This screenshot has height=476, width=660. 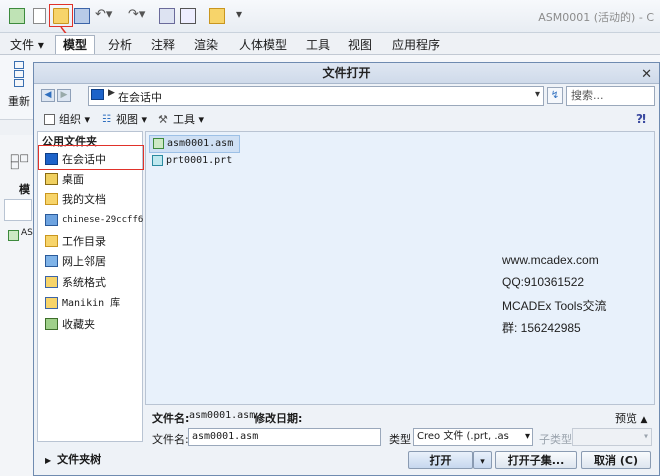 I want to click on type-select-value: Creo 文件 (.prt, .as, so click(x=463, y=436).